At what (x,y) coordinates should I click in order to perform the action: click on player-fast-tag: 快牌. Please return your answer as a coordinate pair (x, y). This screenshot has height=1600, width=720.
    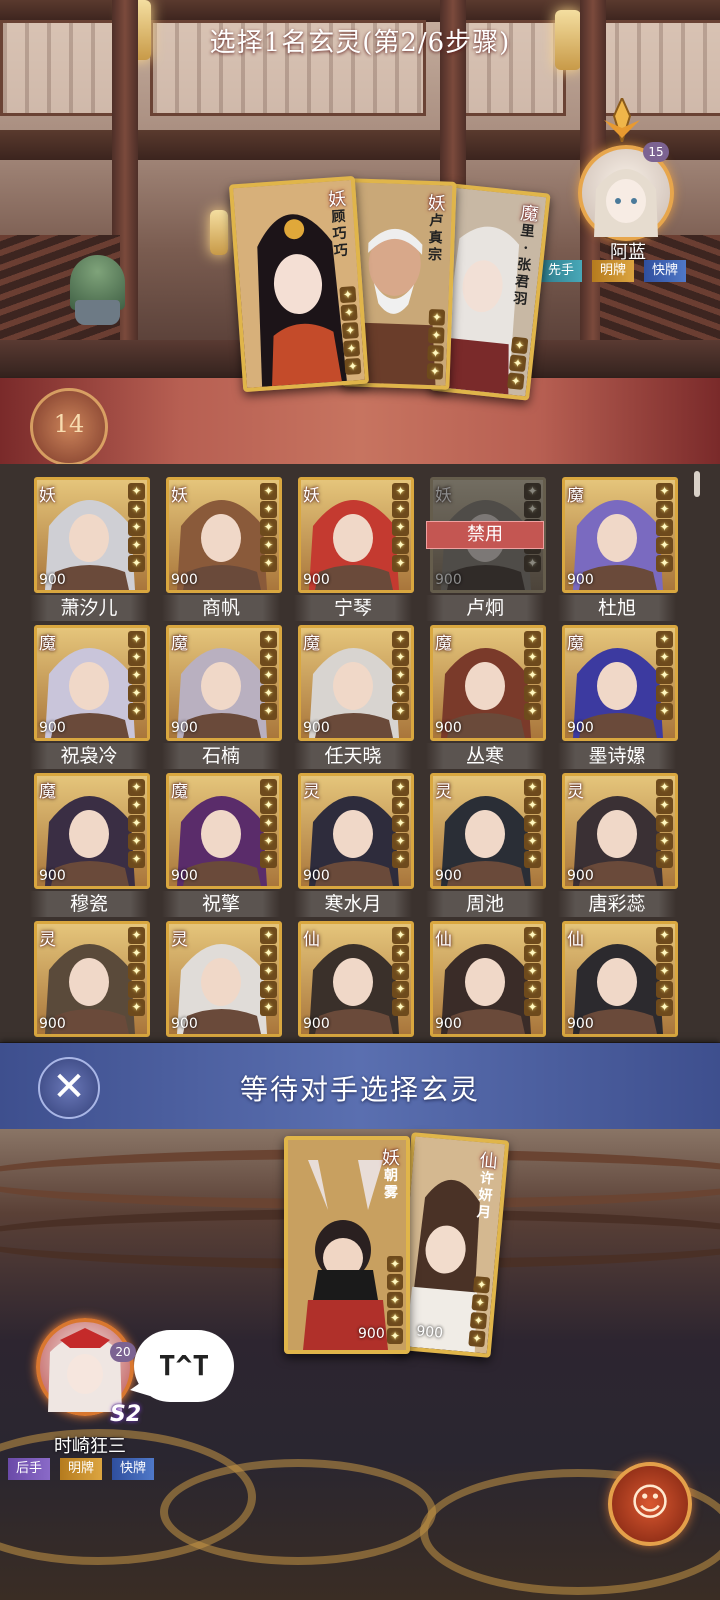
    Looking at the image, I should click on (133, 1469).